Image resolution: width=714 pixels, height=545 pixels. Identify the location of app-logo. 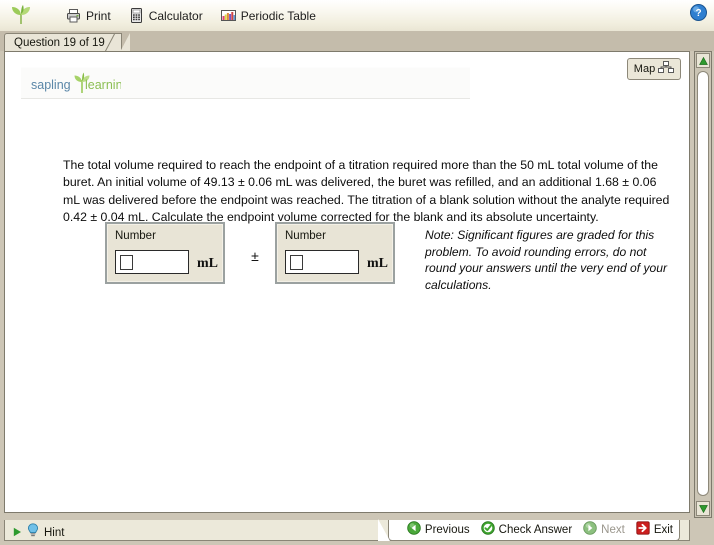
(22, 15).